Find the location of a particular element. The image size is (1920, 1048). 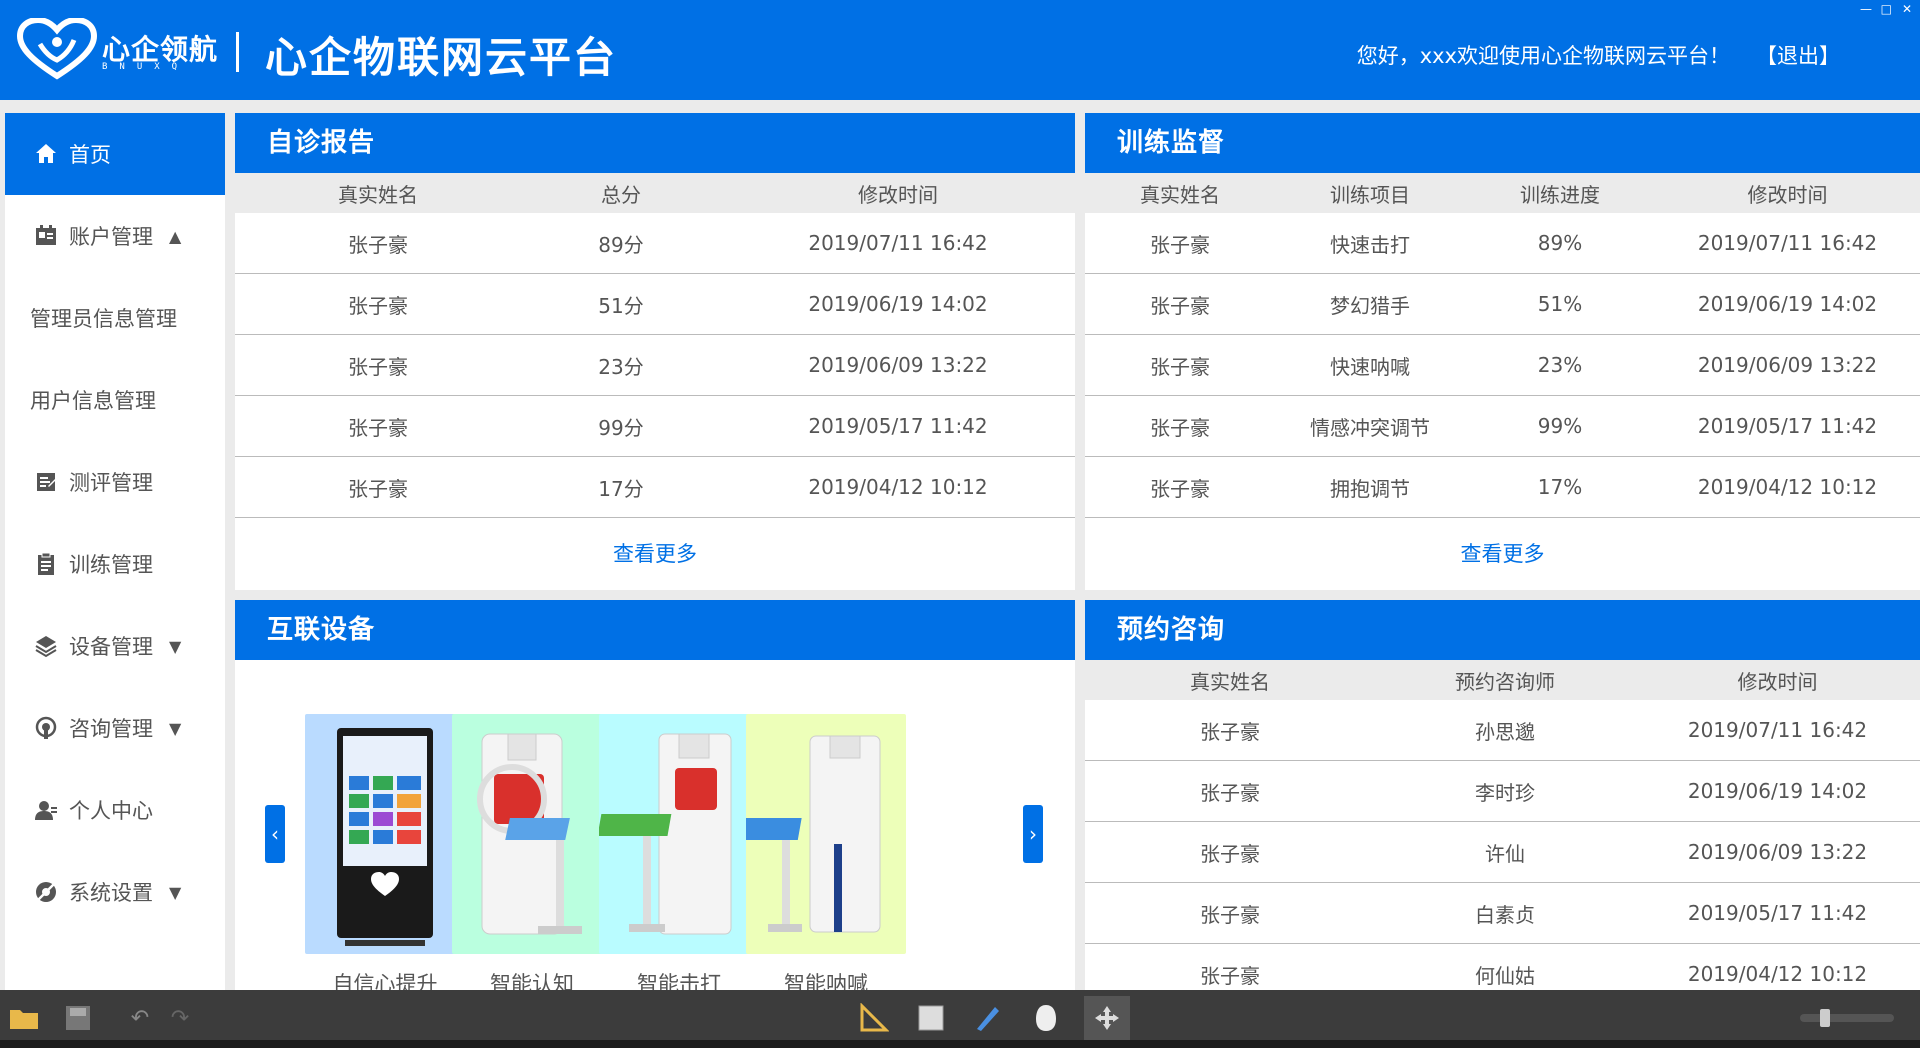

account-icon is located at coordinates (46, 236).